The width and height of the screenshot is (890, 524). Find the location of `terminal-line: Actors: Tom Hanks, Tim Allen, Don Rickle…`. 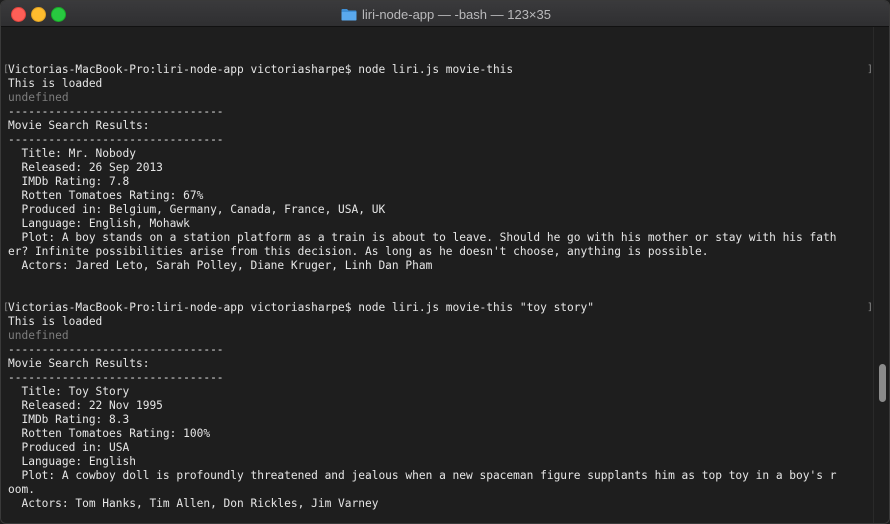

terminal-line: Actors: Tom Hanks, Tim Allen, Don Rickle… is located at coordinates (193, 503).